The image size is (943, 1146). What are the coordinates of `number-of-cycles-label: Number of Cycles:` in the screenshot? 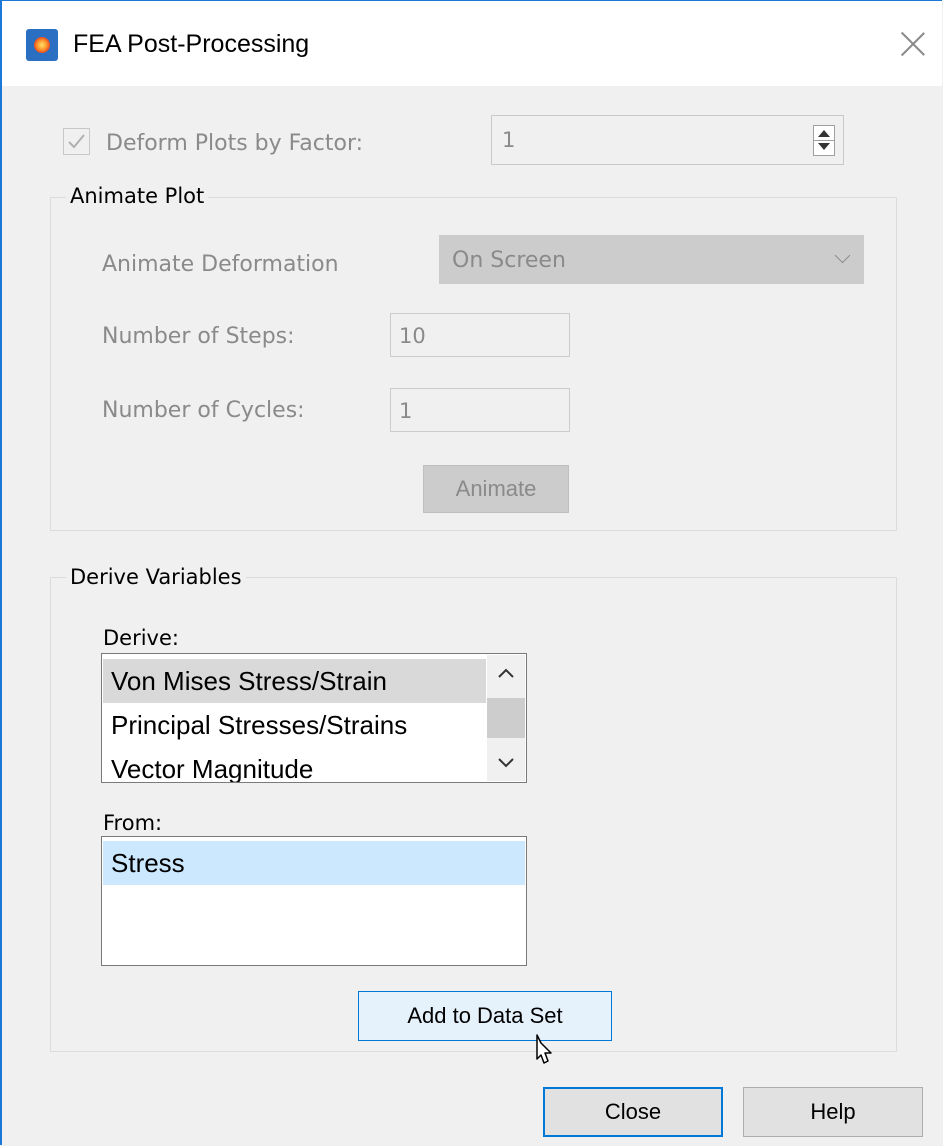 It's located at (203, 410).